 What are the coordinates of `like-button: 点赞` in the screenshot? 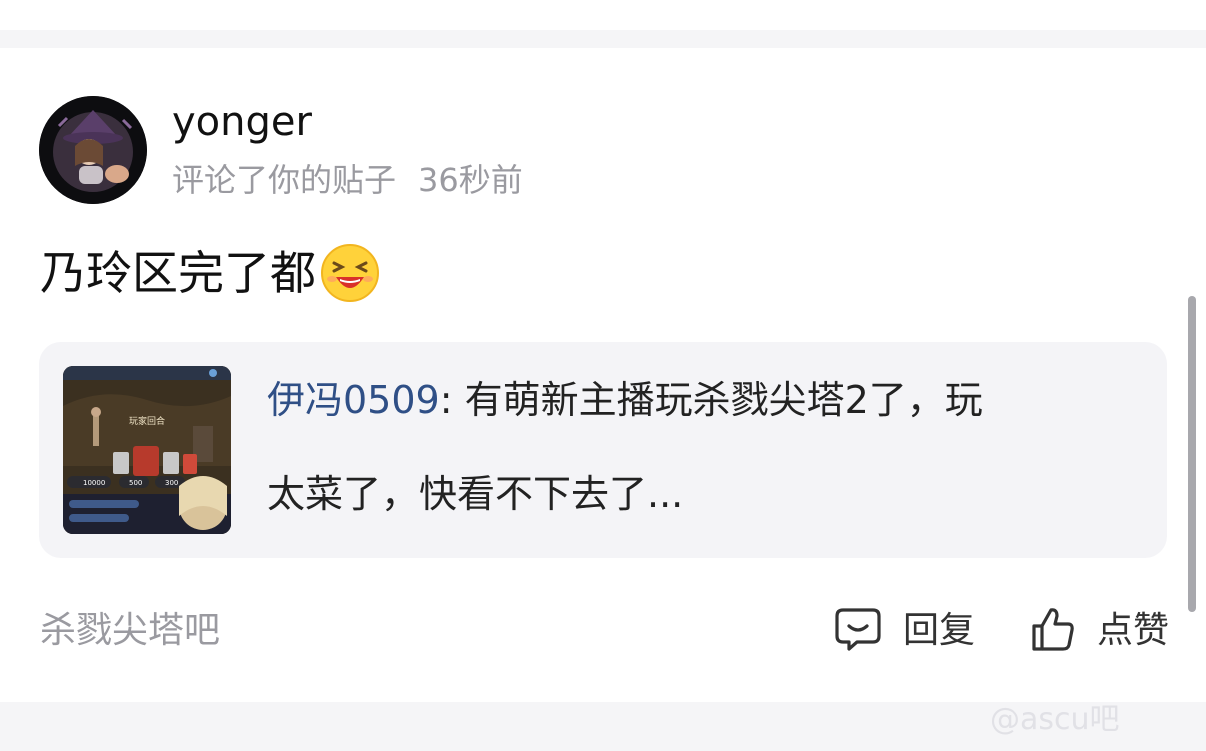 It's located at (1100, 631).